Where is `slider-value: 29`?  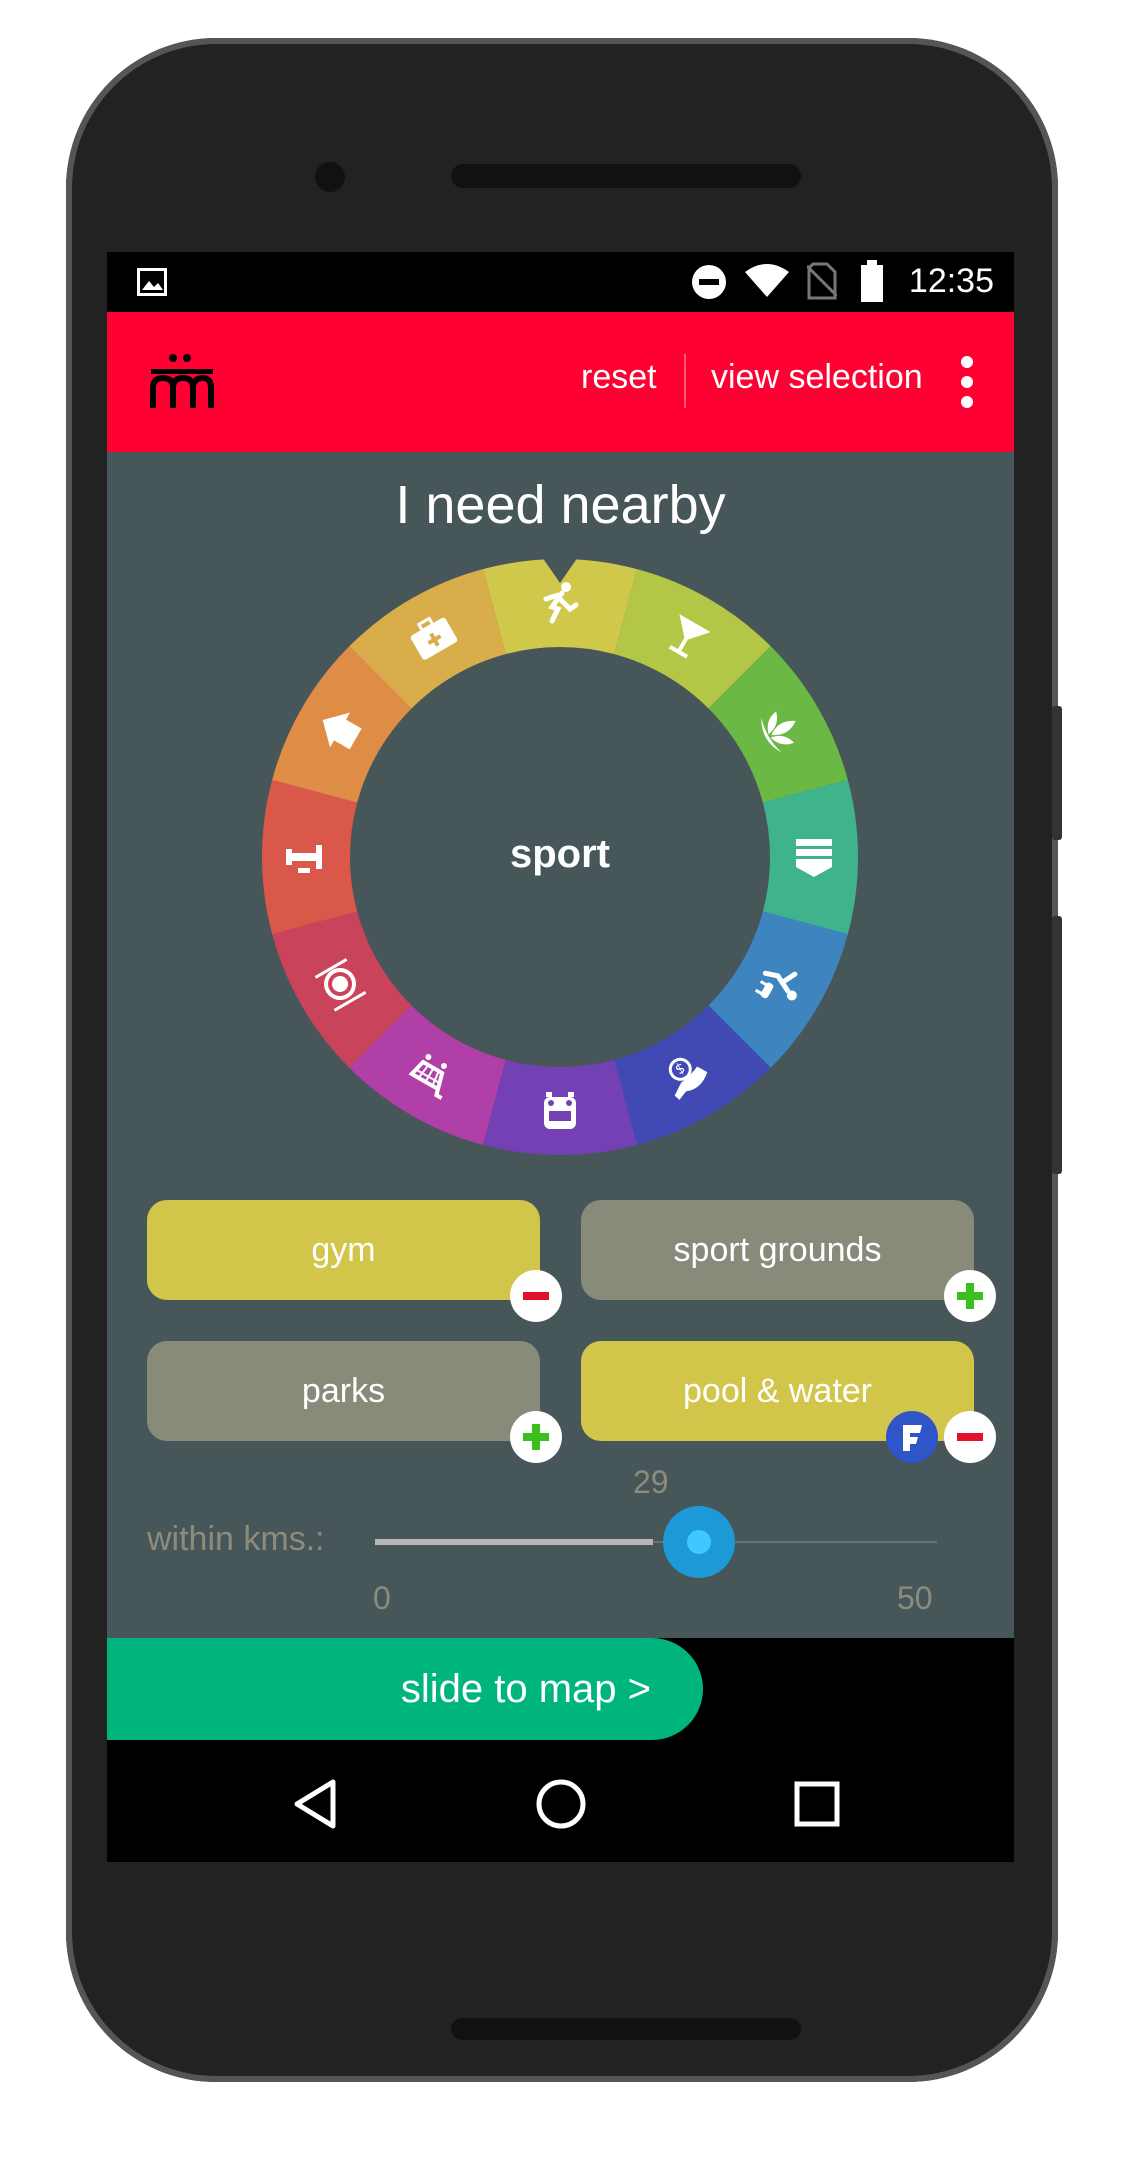
slider-value: 29 is located at coordinates (651, 1482).